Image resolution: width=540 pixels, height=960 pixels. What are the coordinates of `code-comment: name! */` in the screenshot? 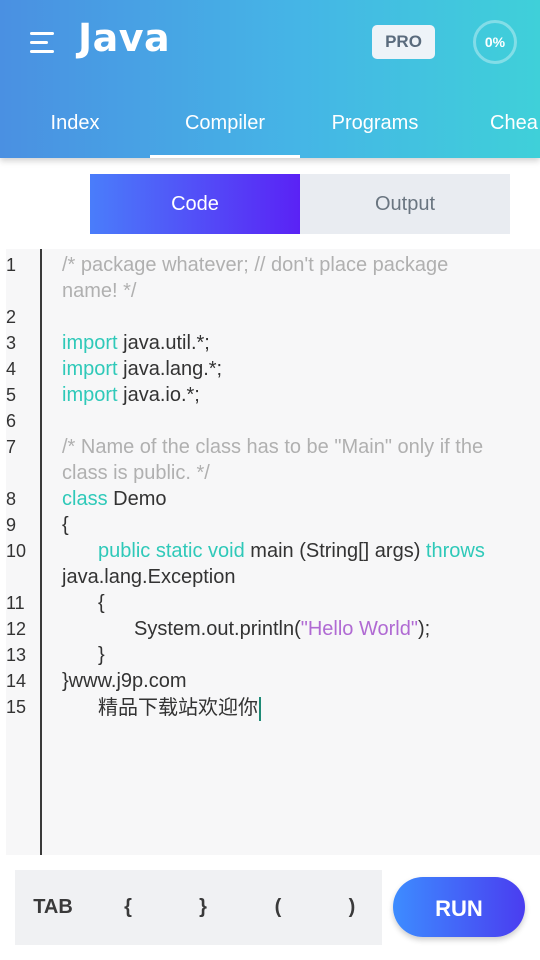 It's located at (99, 291).